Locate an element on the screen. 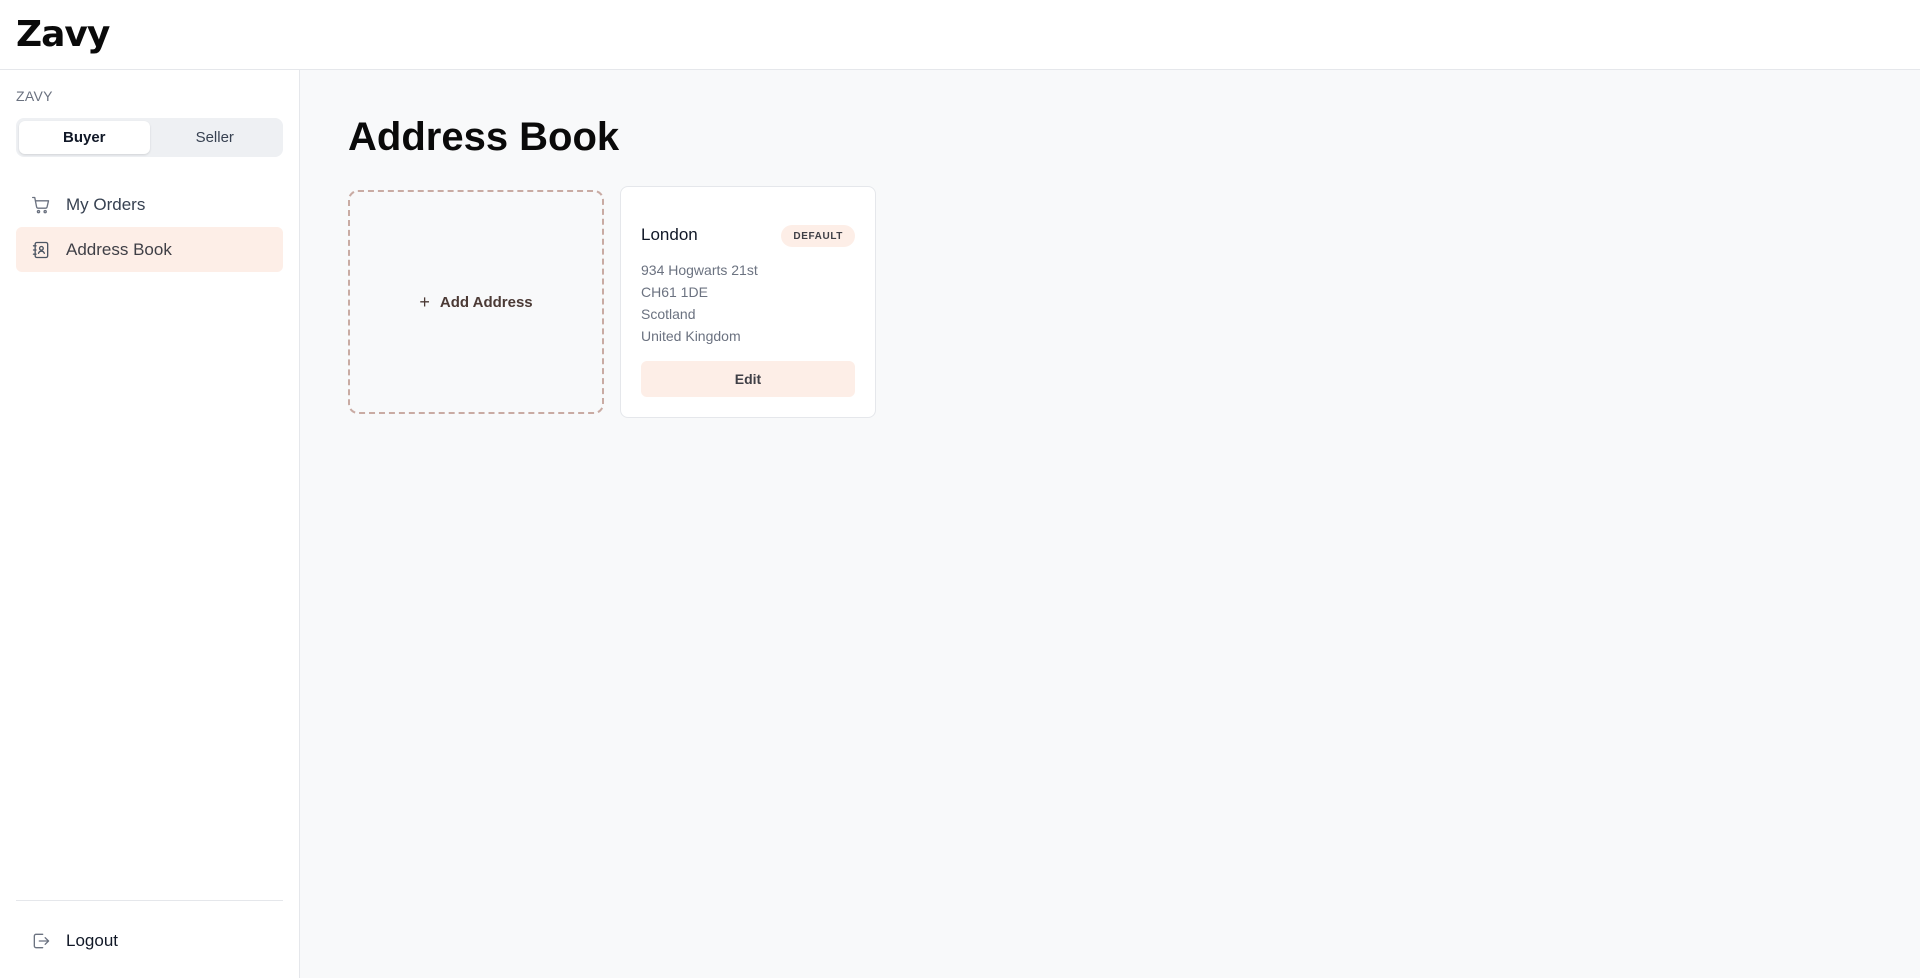 This screenshot has width=1920, height=978. add-address-button: + Add Address is located at coordinates (475, 302).